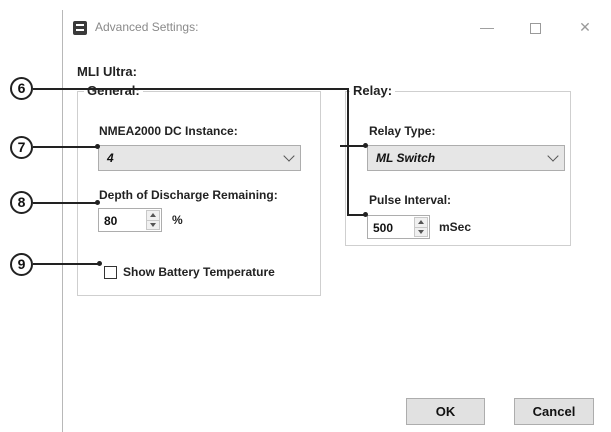 The height and width of the screenshot is (432, 611). I want to click on nmea-instance-label: NMEA2000 DC Instance:, so click(168, 131).